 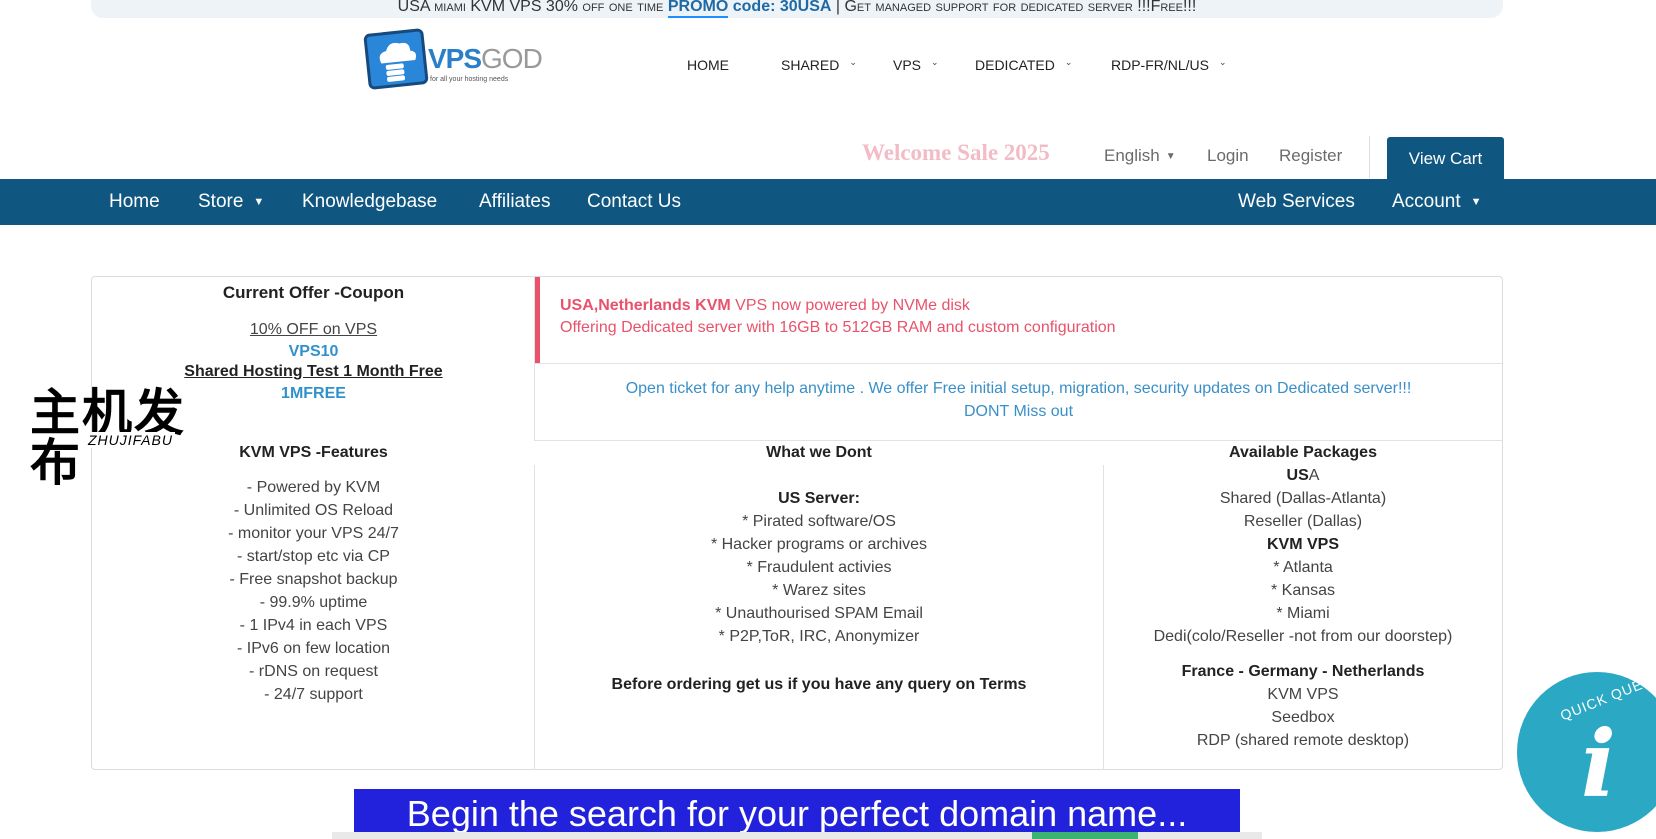 What do you see at coordinates (1437, 203) in the screenshot?
I see `nav-account: Account ▼` at bounding box center [1437, 203].